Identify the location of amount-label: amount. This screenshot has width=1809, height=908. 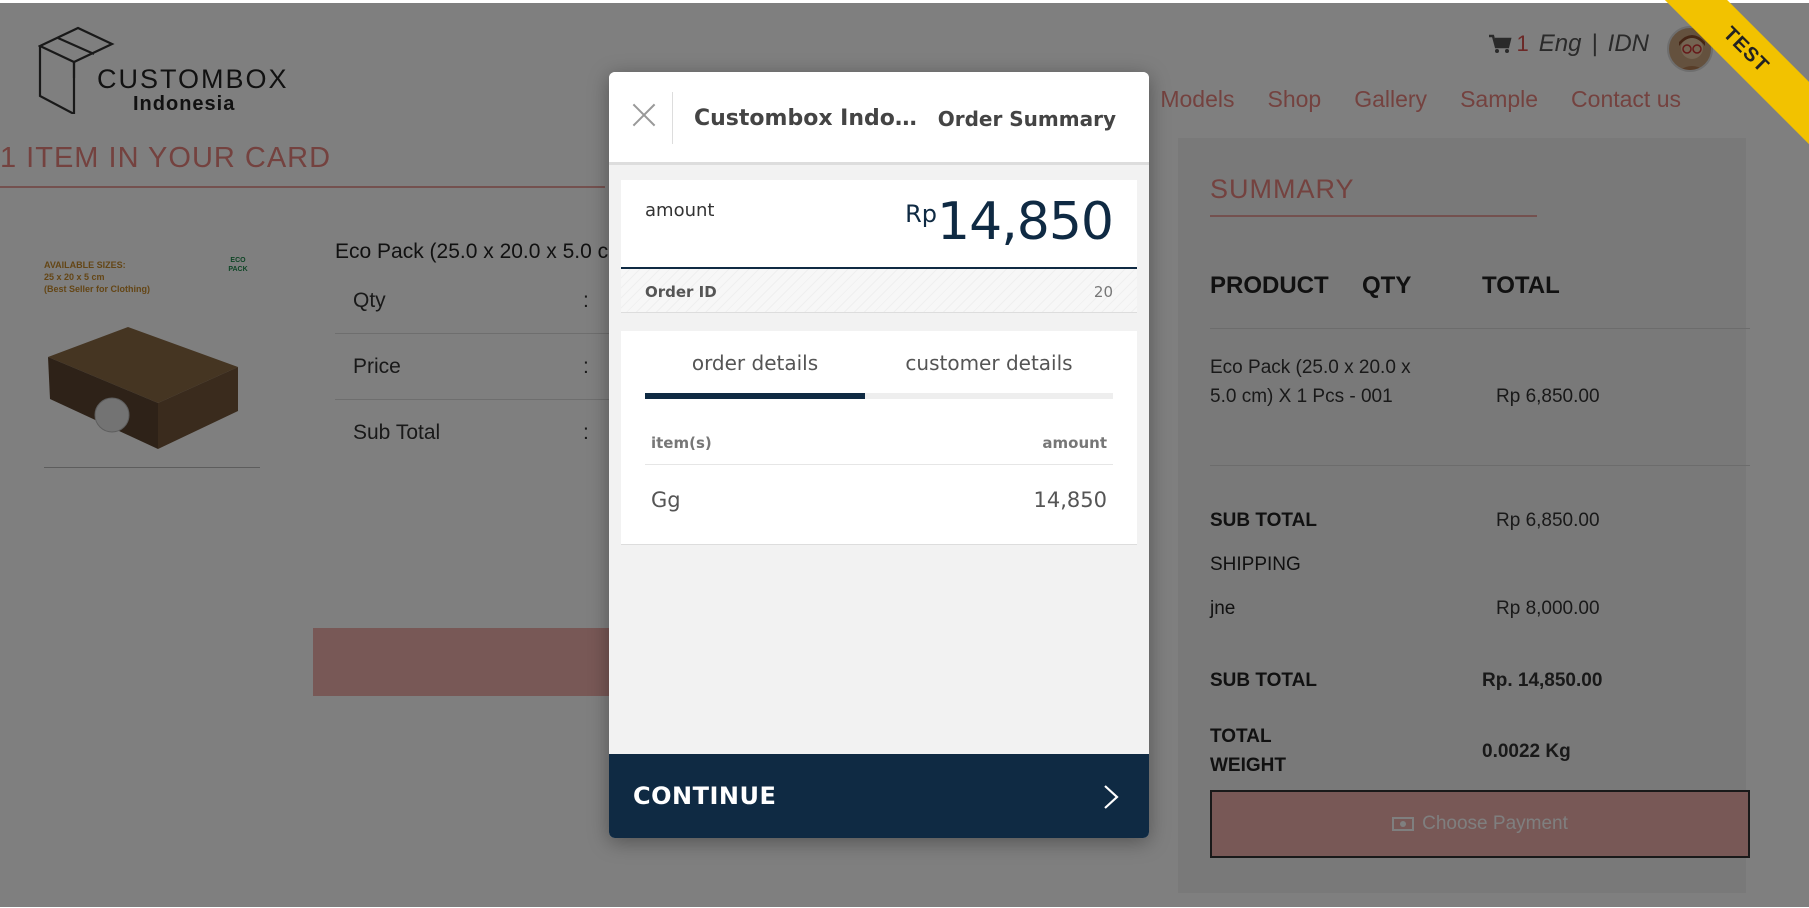
(680, 210).